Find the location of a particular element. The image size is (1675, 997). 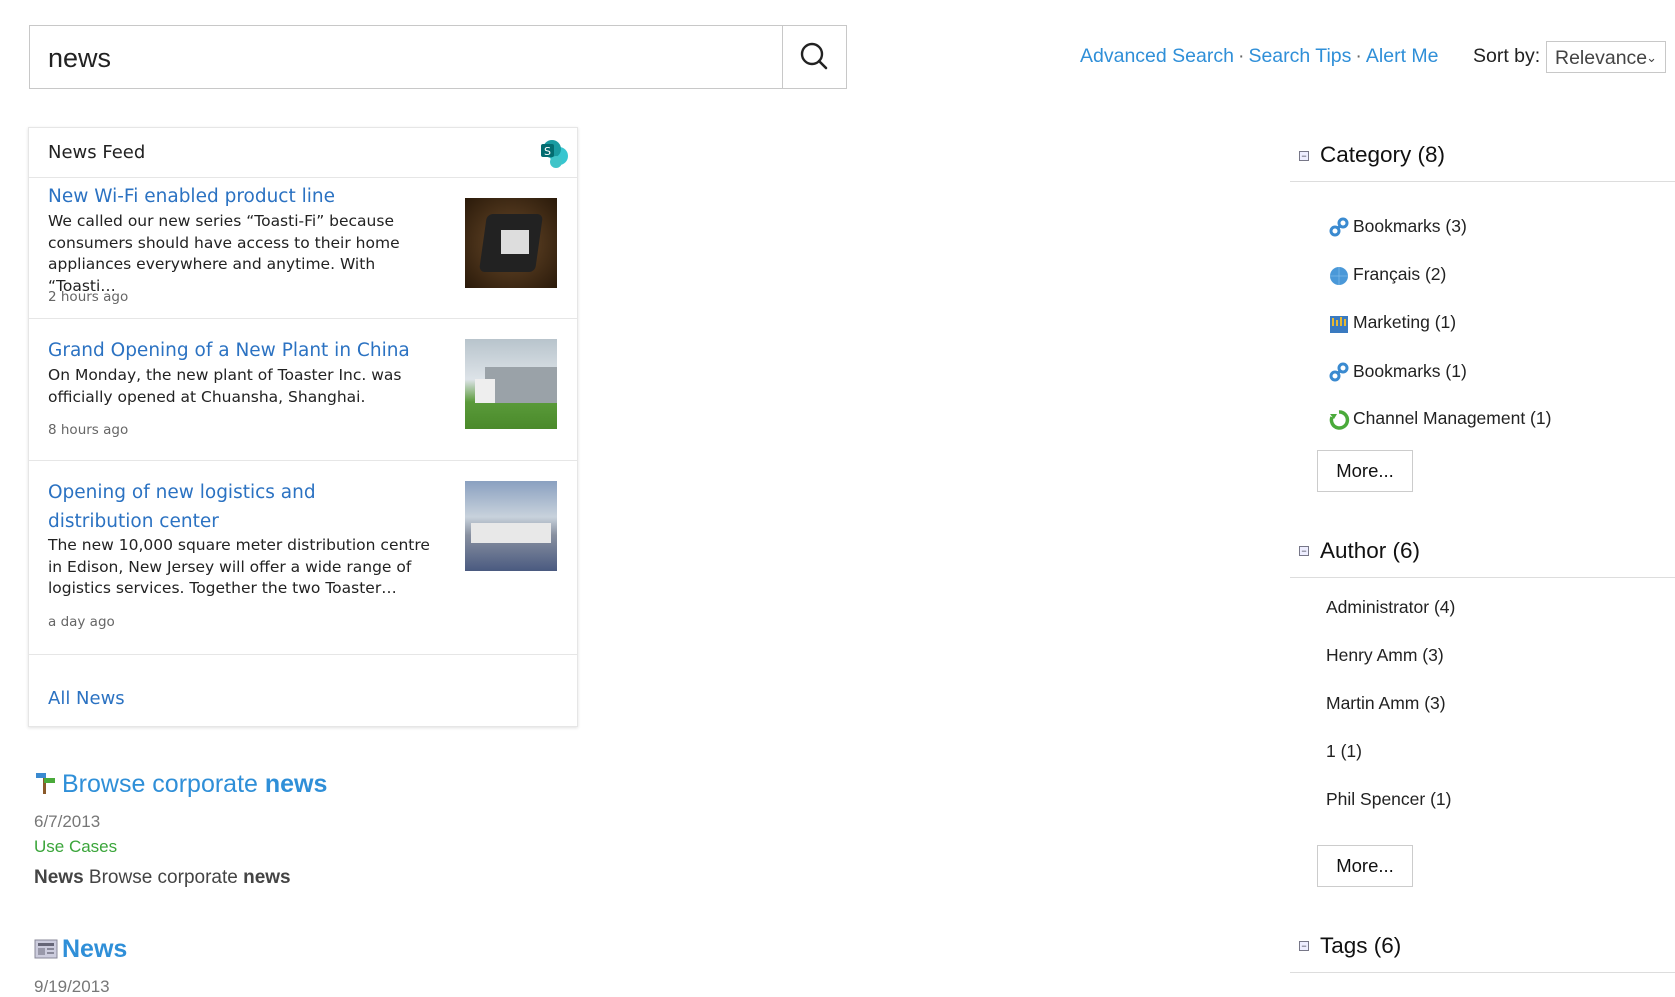

category-facet-item: Marketing (1) is located at coordinates (1392, 322).